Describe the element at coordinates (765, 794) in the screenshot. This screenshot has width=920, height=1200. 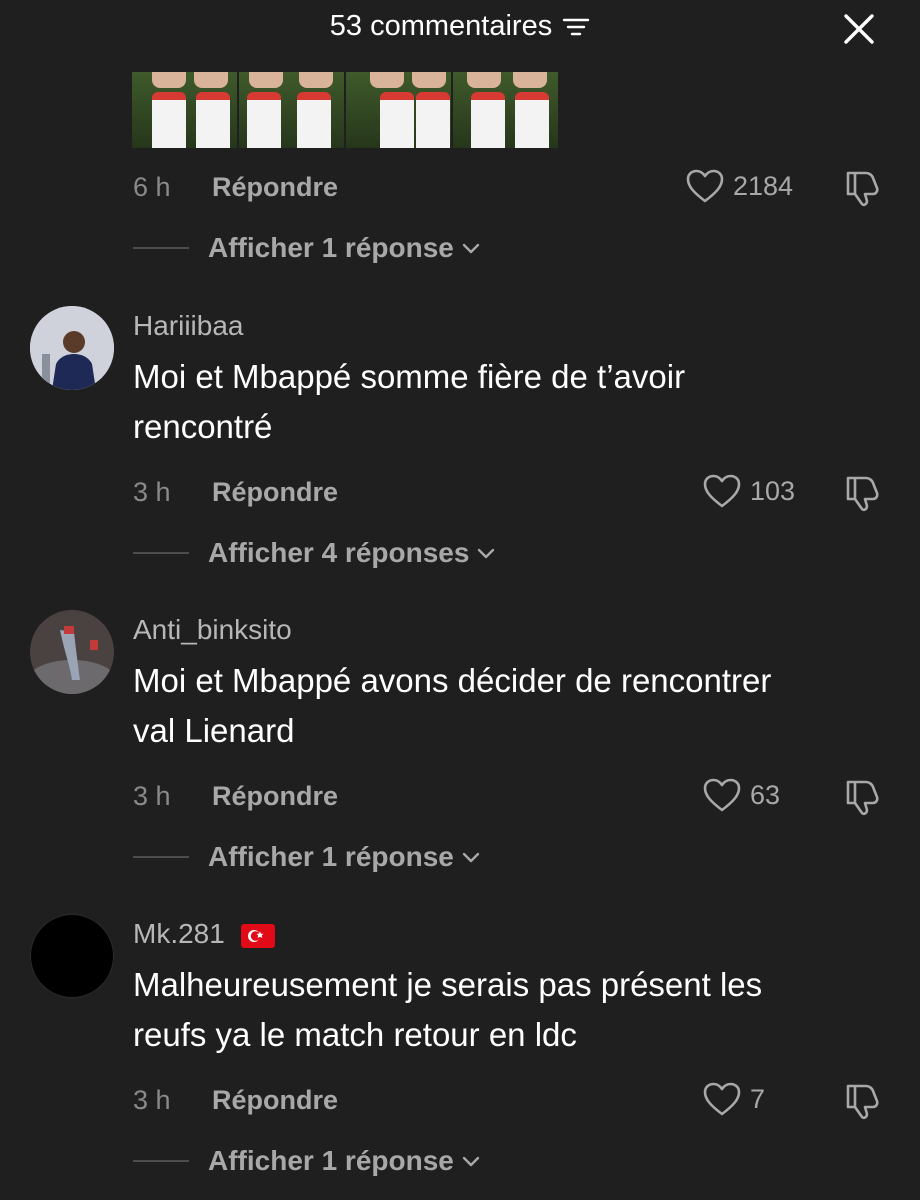
I see `like-count: 63` at that location.